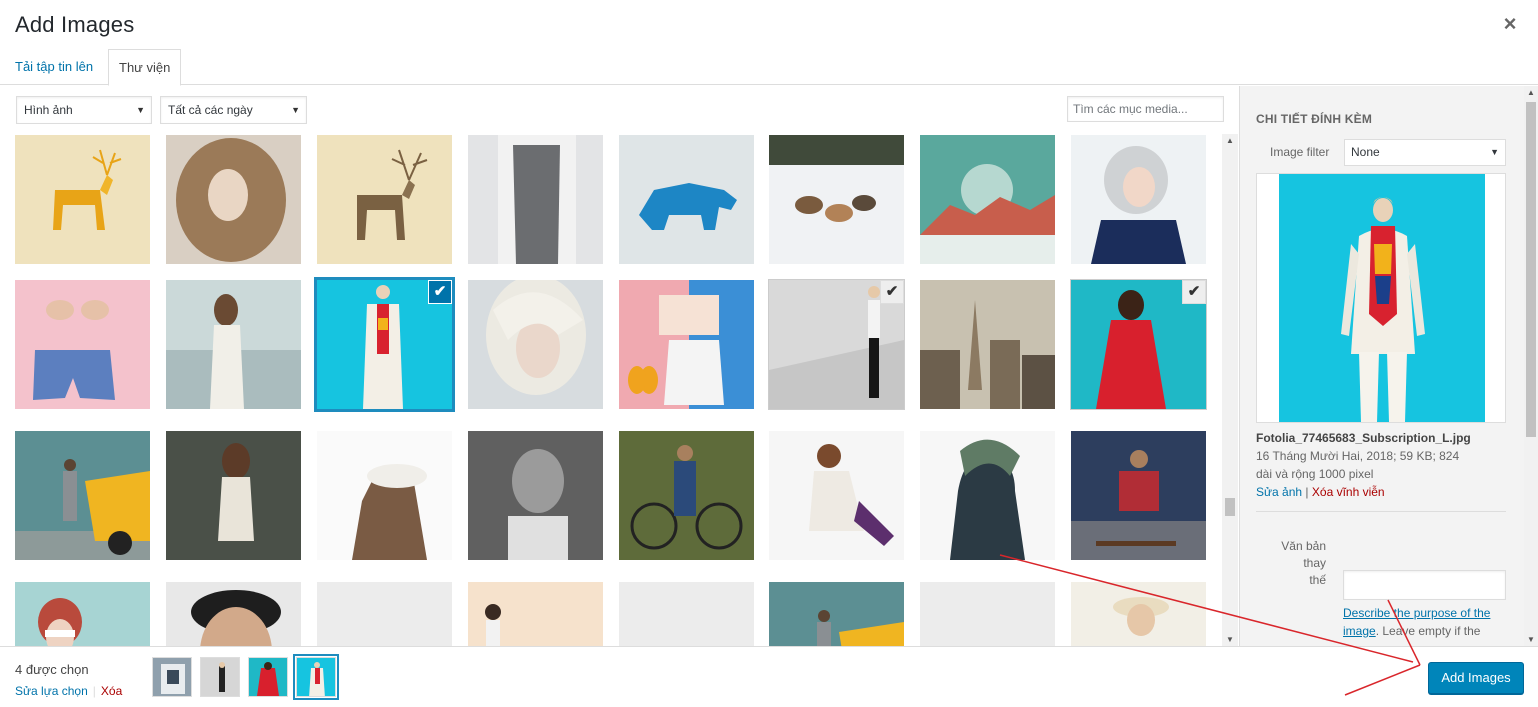  I want to click on attachment-actions: Sửa ảnh | Xóa vĩnh viễn, so click(1320, 492).